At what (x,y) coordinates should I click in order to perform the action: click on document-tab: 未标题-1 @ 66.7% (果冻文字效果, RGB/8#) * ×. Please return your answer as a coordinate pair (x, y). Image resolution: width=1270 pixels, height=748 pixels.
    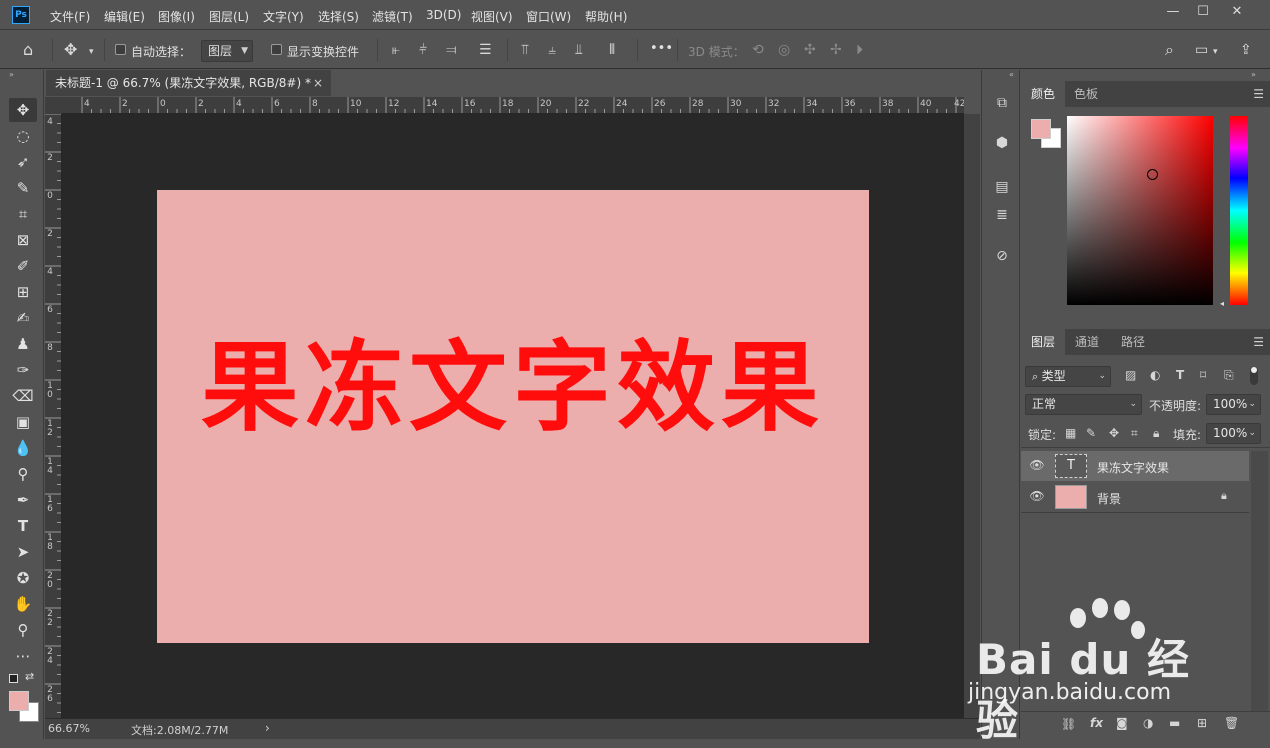
    Looking at the image, I should click on (188, 83).